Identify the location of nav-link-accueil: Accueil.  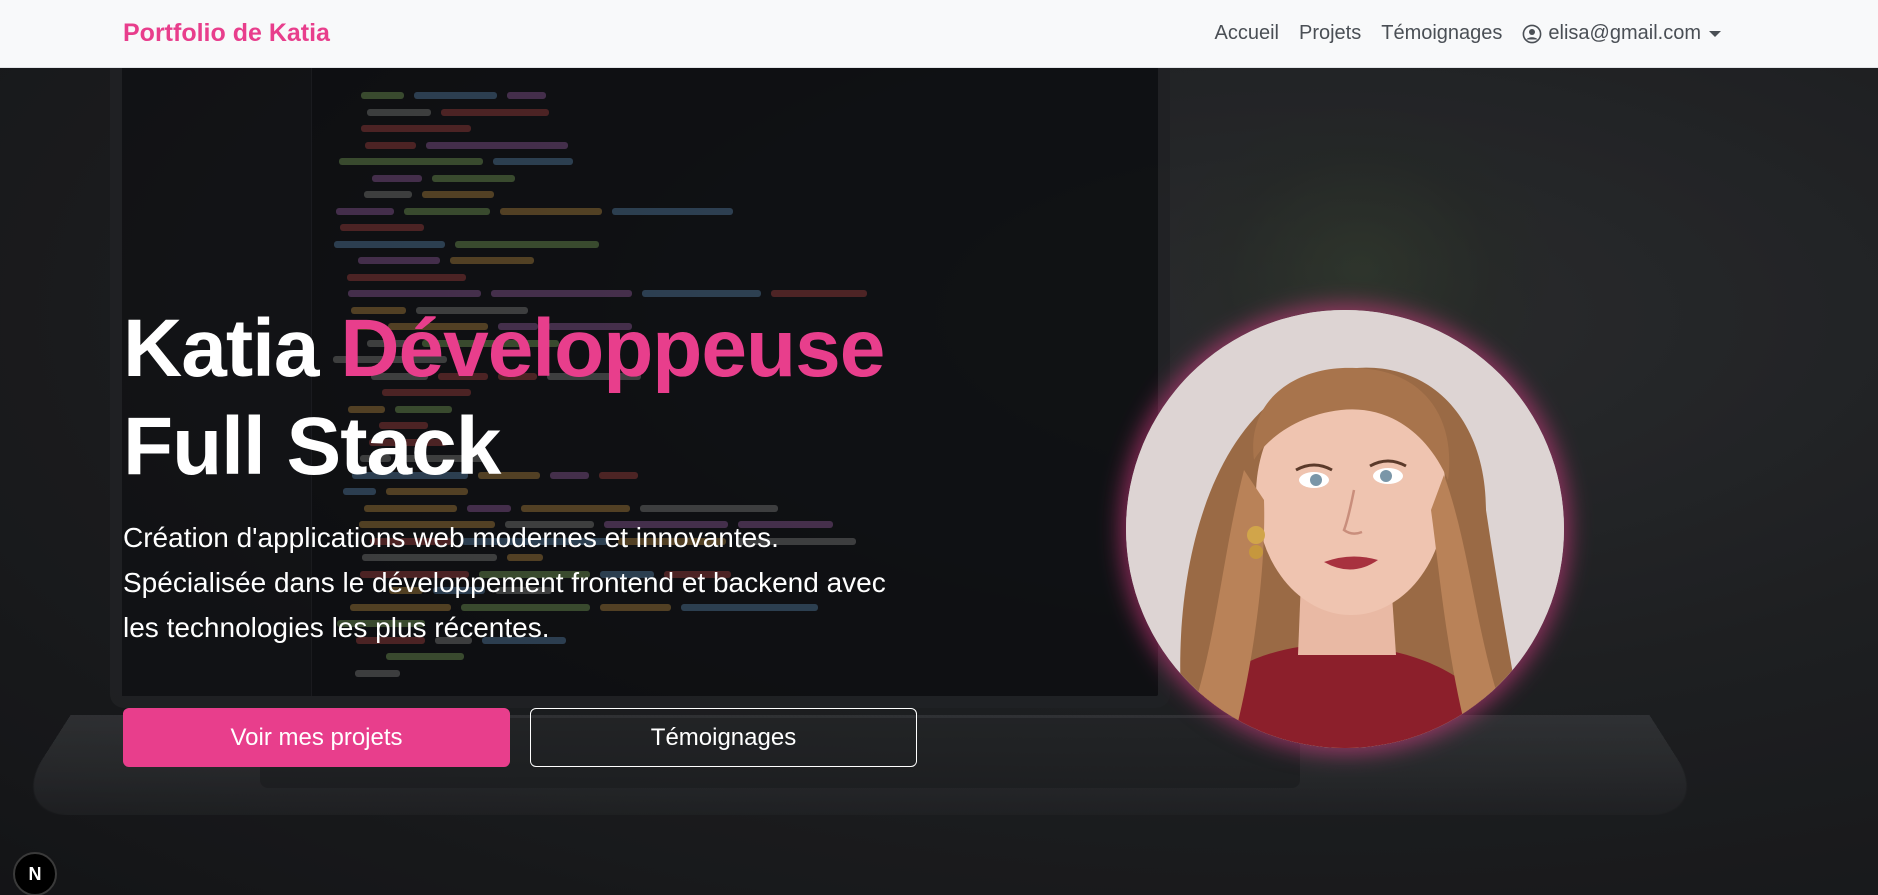
(1247, 33).